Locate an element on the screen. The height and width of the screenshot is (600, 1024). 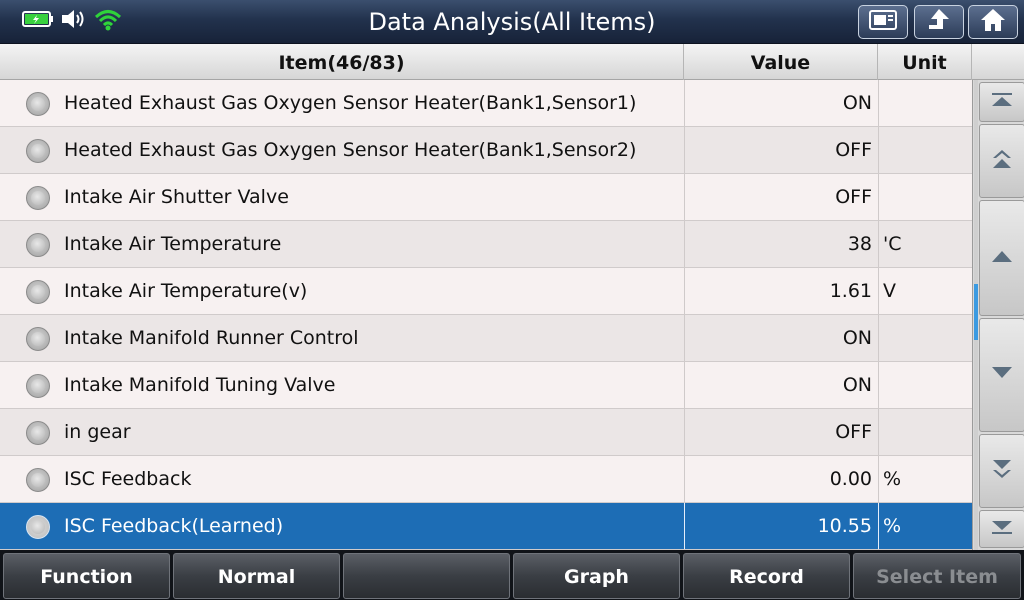
item-name: ISC Feedback is located at coordinates (128, 479).